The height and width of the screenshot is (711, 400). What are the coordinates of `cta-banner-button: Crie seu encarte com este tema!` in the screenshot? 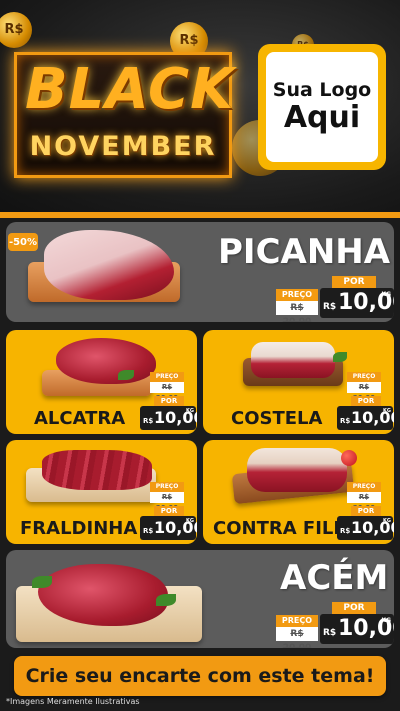 It's located at (200, 676).